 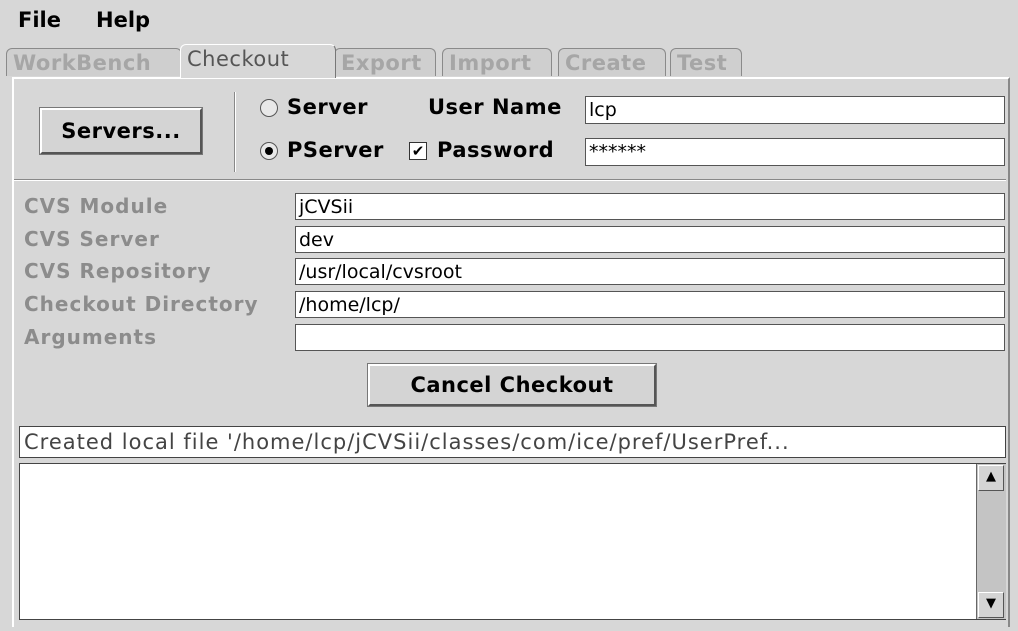 I want to click on password-label: Password, so click(x=496, y=150).